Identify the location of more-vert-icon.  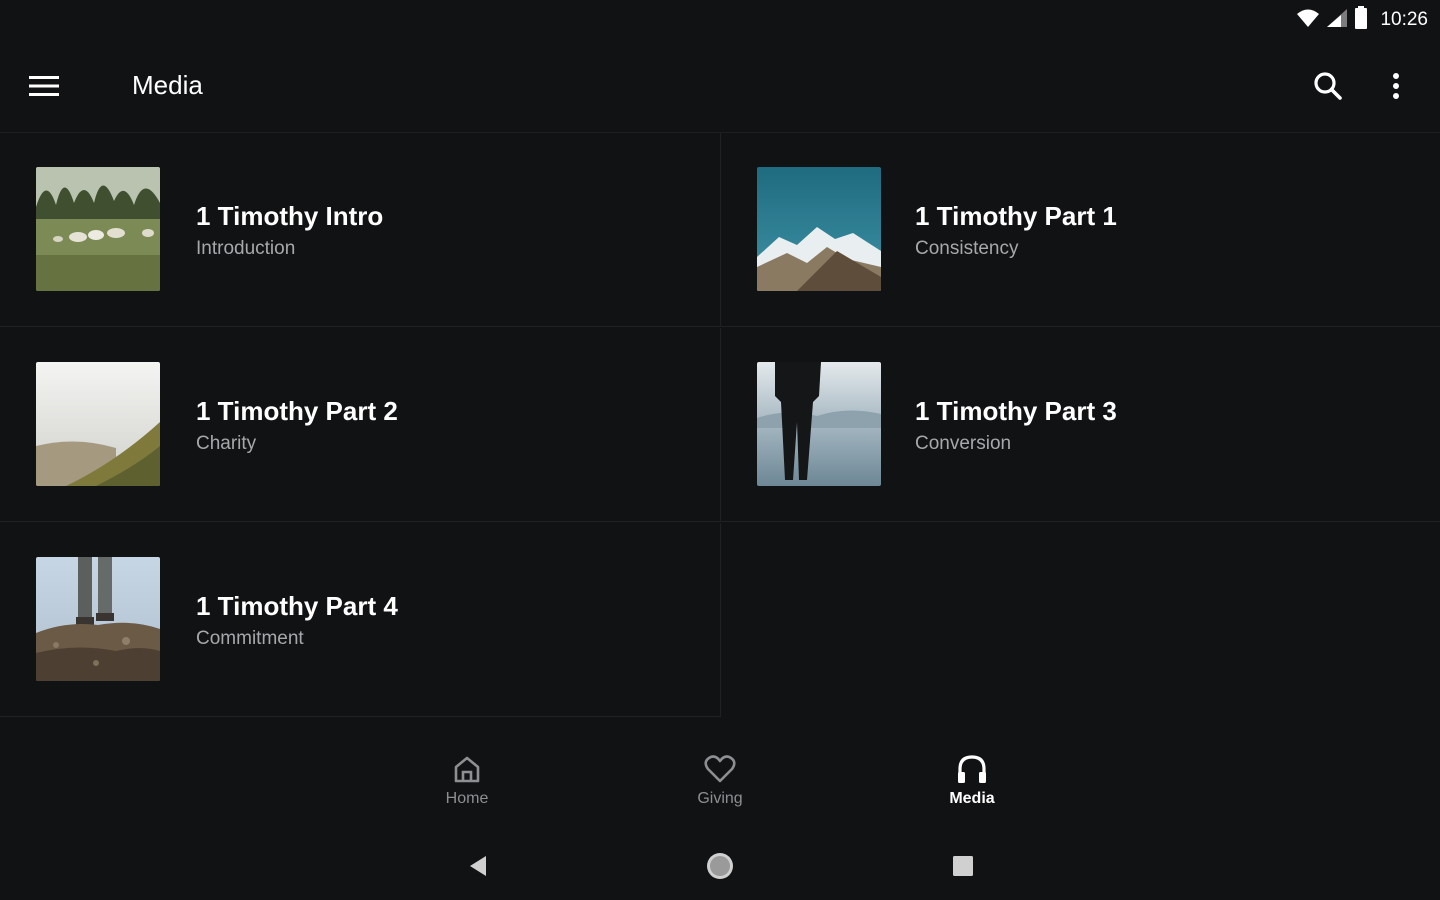
(1396, 86).